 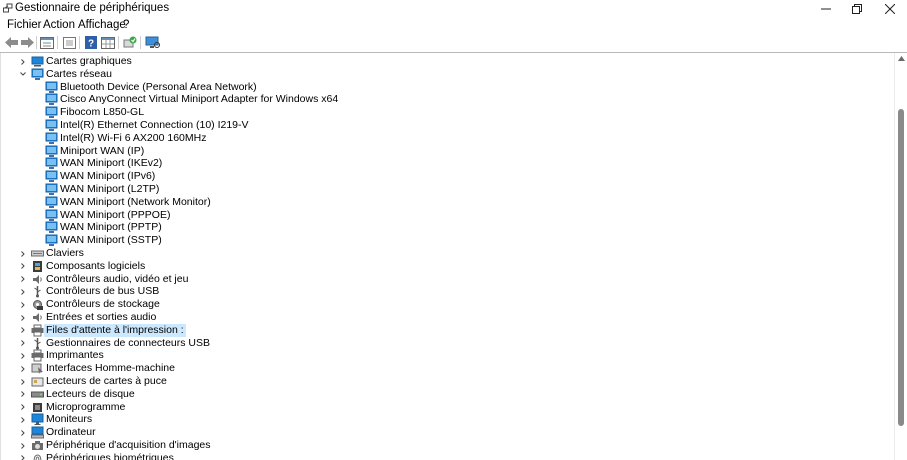 I want to click on vertical-scrollbar, so click(x=900, y=256).